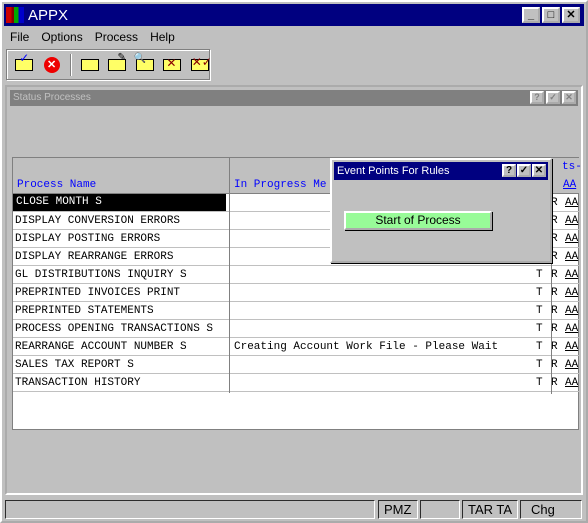 This screenshot has width=588, height=523. What do you see at coordinates (570, 185) in the screenshot?
I see `header-aa: AA` at bounding box center [570, 185].